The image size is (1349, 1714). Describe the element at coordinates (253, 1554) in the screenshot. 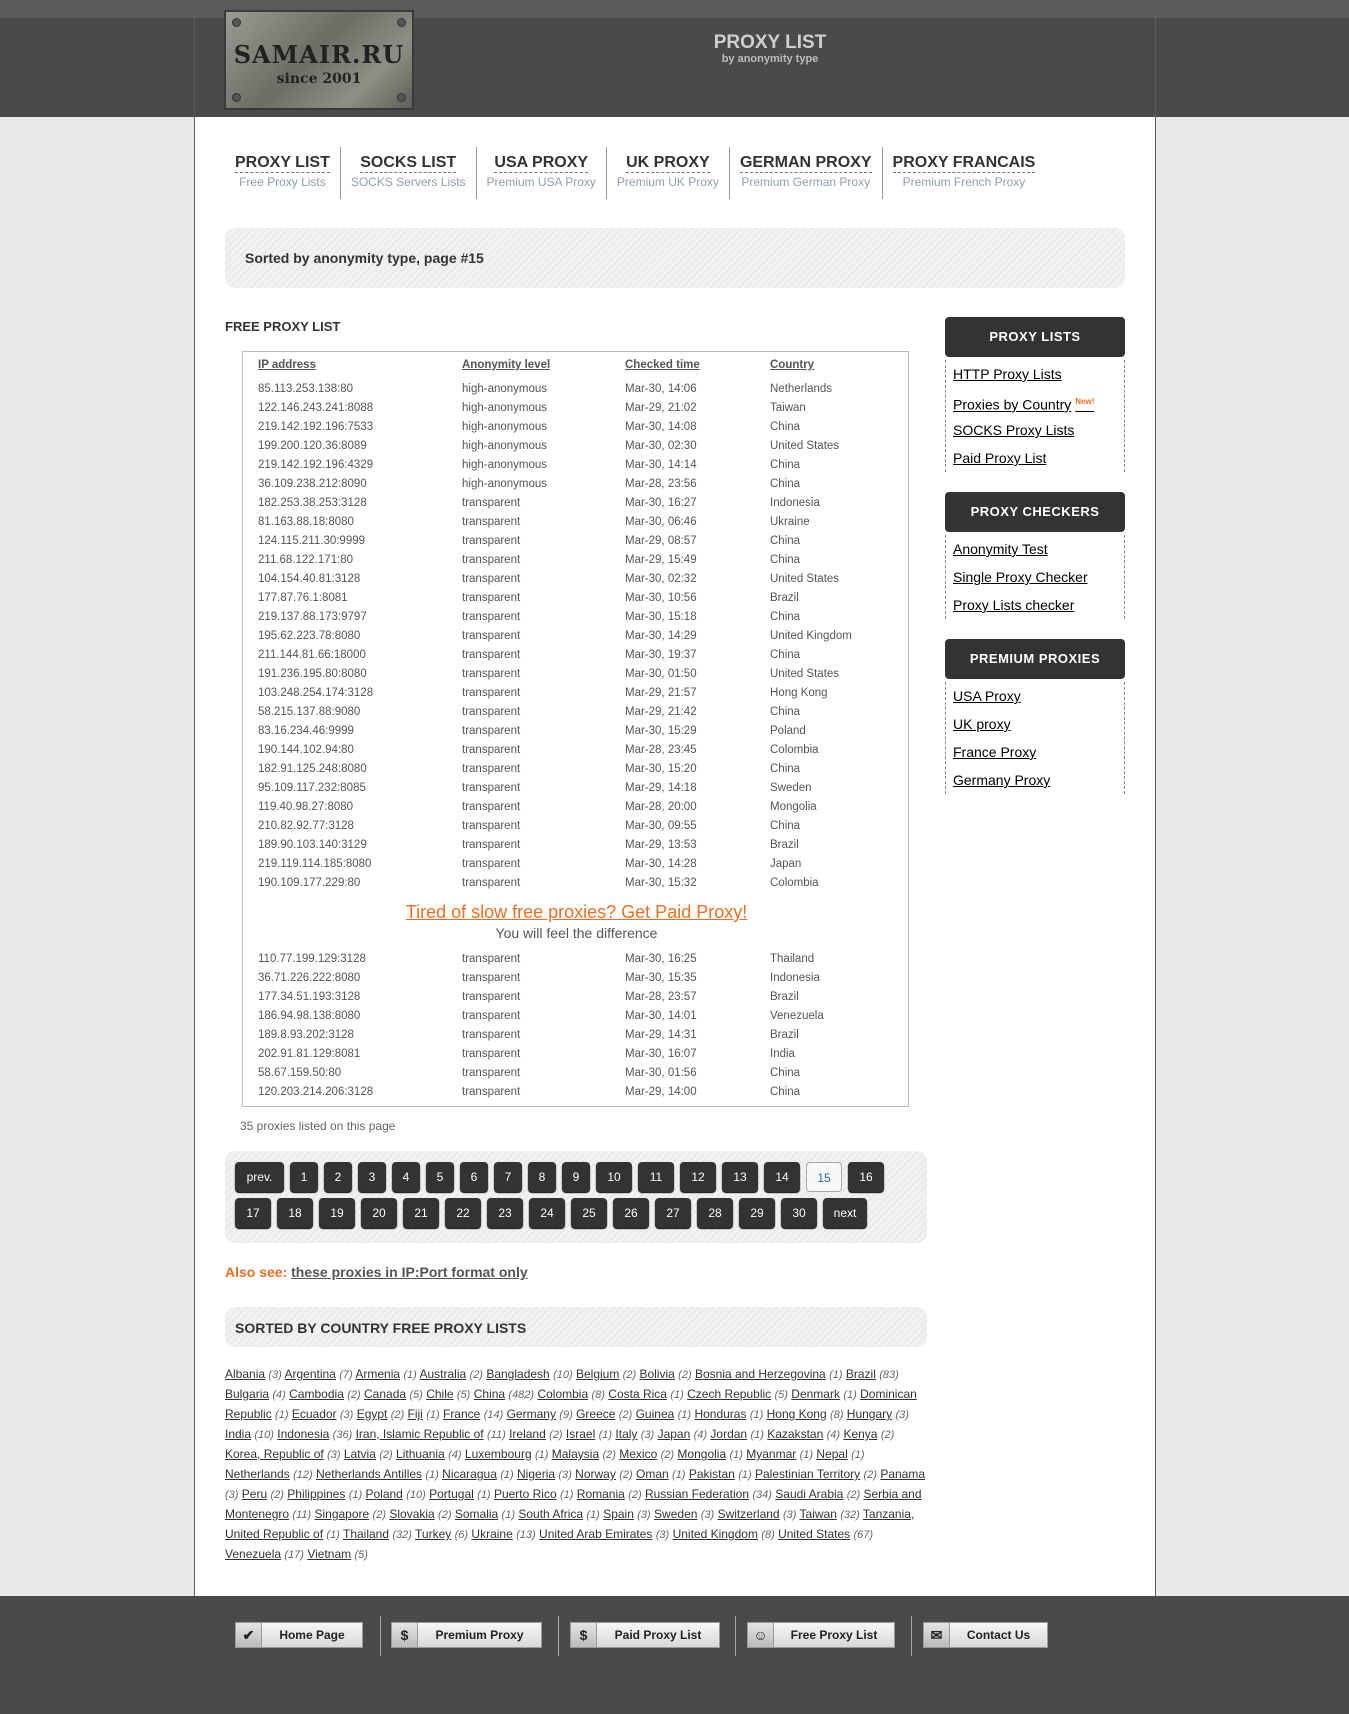

I see `country-link: Venezuela` at that location.